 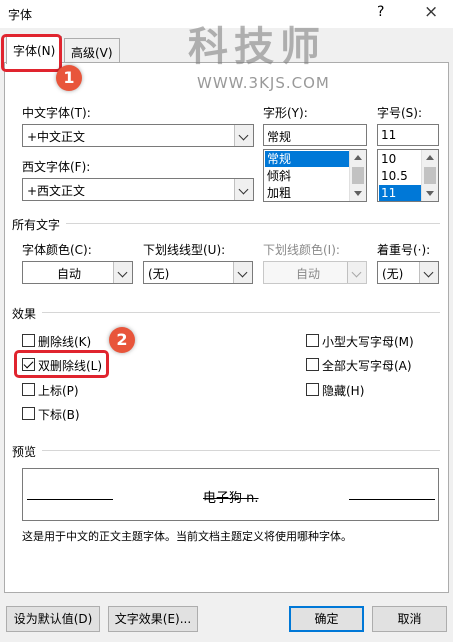 I want to click on font-color-combo: 自动, so click(x=77, y=272).